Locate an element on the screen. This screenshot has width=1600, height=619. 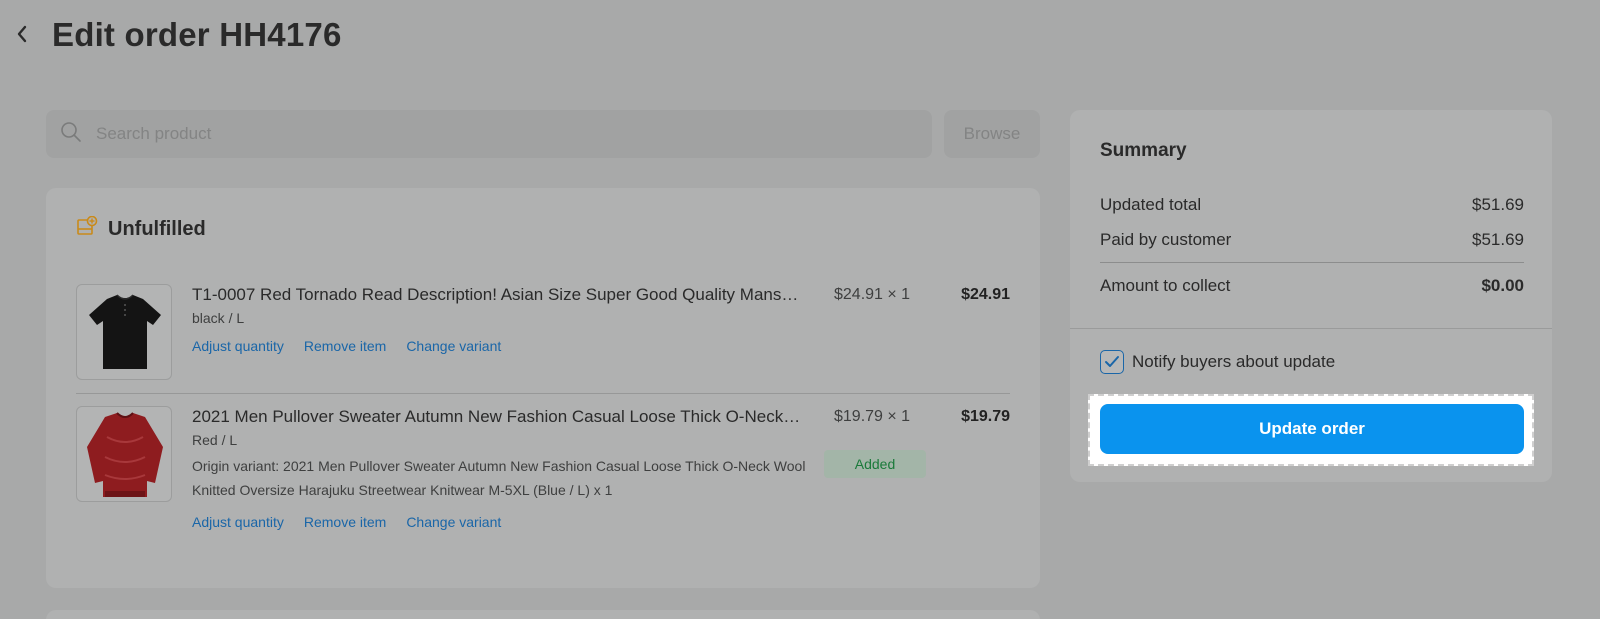
sweater-image is located at coordinates (125, 454).